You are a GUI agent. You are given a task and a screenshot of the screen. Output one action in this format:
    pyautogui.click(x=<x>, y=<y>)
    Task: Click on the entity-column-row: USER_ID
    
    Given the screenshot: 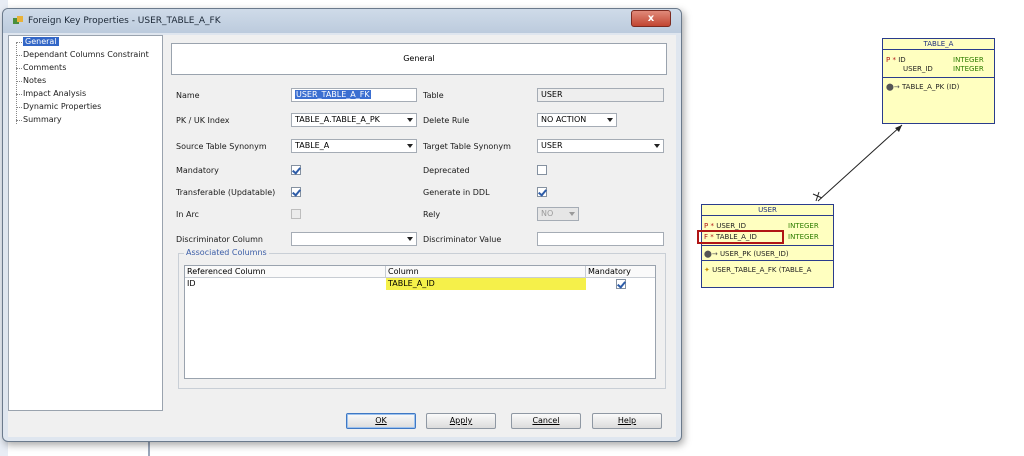 What is the action you would take?
    pyautogui.click(x=918, y=69)
    